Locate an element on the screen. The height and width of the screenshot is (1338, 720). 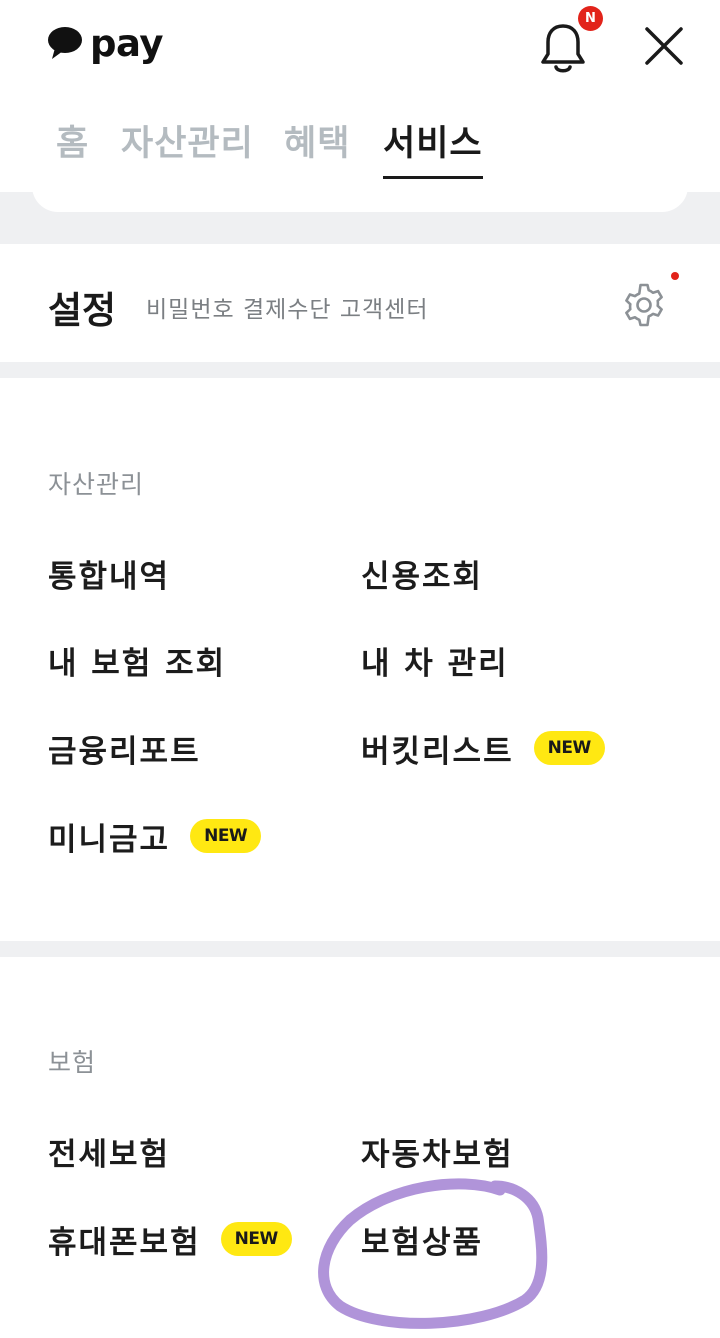
tab-services: 서비스 is located at coordinates (433, 148).